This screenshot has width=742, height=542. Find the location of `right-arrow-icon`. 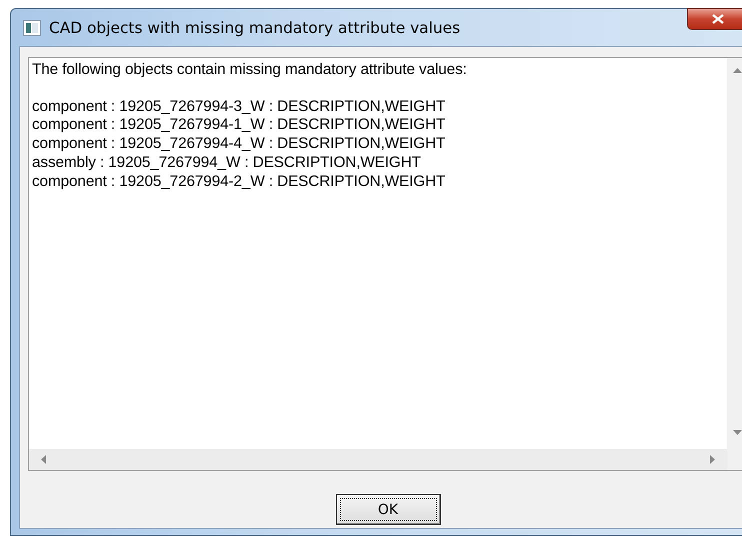

right-arrow-icon is located at coordinates (712, 459).